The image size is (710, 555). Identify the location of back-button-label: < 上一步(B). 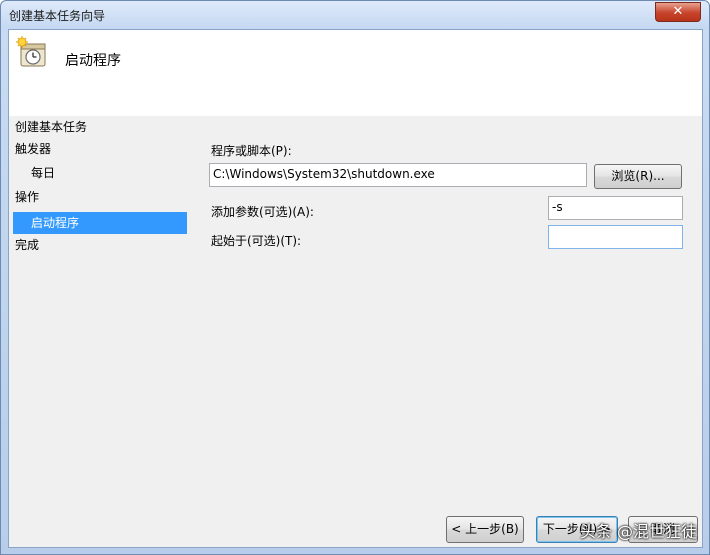
(485, 529).